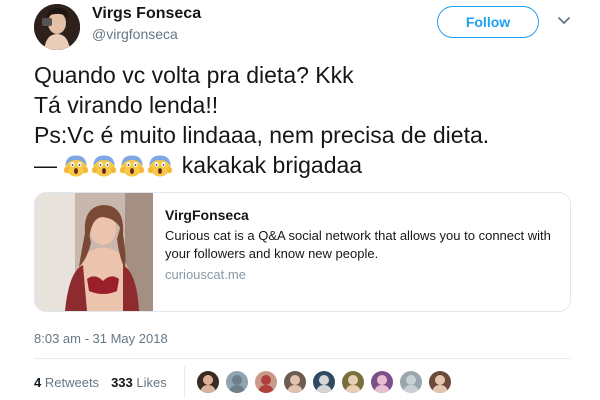 The width and height of the screenshot is (600, 400). Describe the element at coordinates (184, 382) in the screenshot. I see `stats-separator` at that location.